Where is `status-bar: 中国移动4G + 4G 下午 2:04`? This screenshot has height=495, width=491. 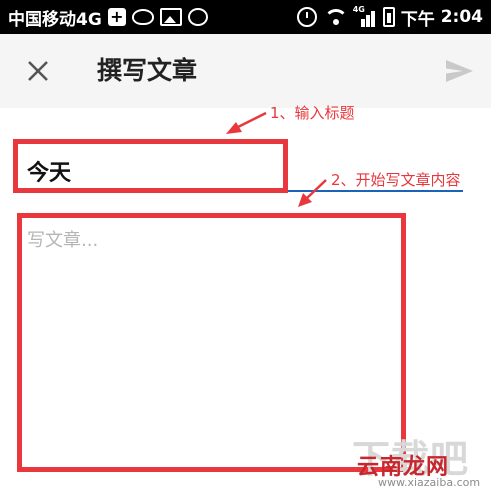
status-bar: 中国移动4G + 4G 下午 2:04 is located at coordinates (245, 17).